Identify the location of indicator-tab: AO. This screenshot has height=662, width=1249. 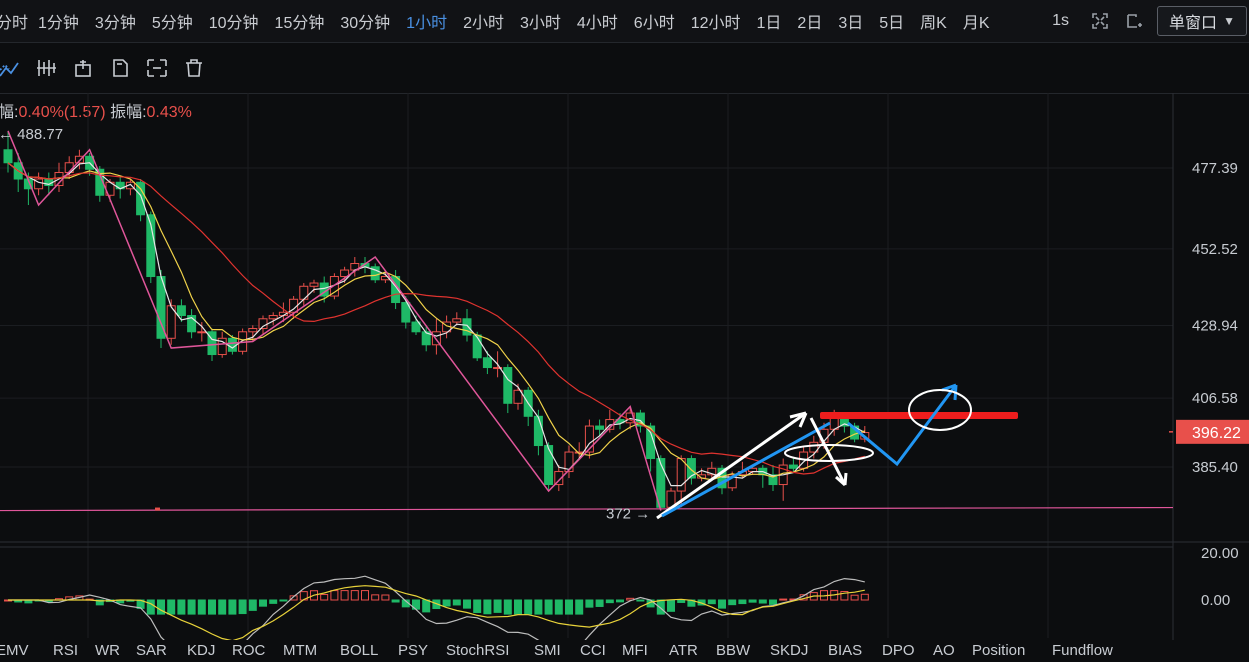
(944, 651).